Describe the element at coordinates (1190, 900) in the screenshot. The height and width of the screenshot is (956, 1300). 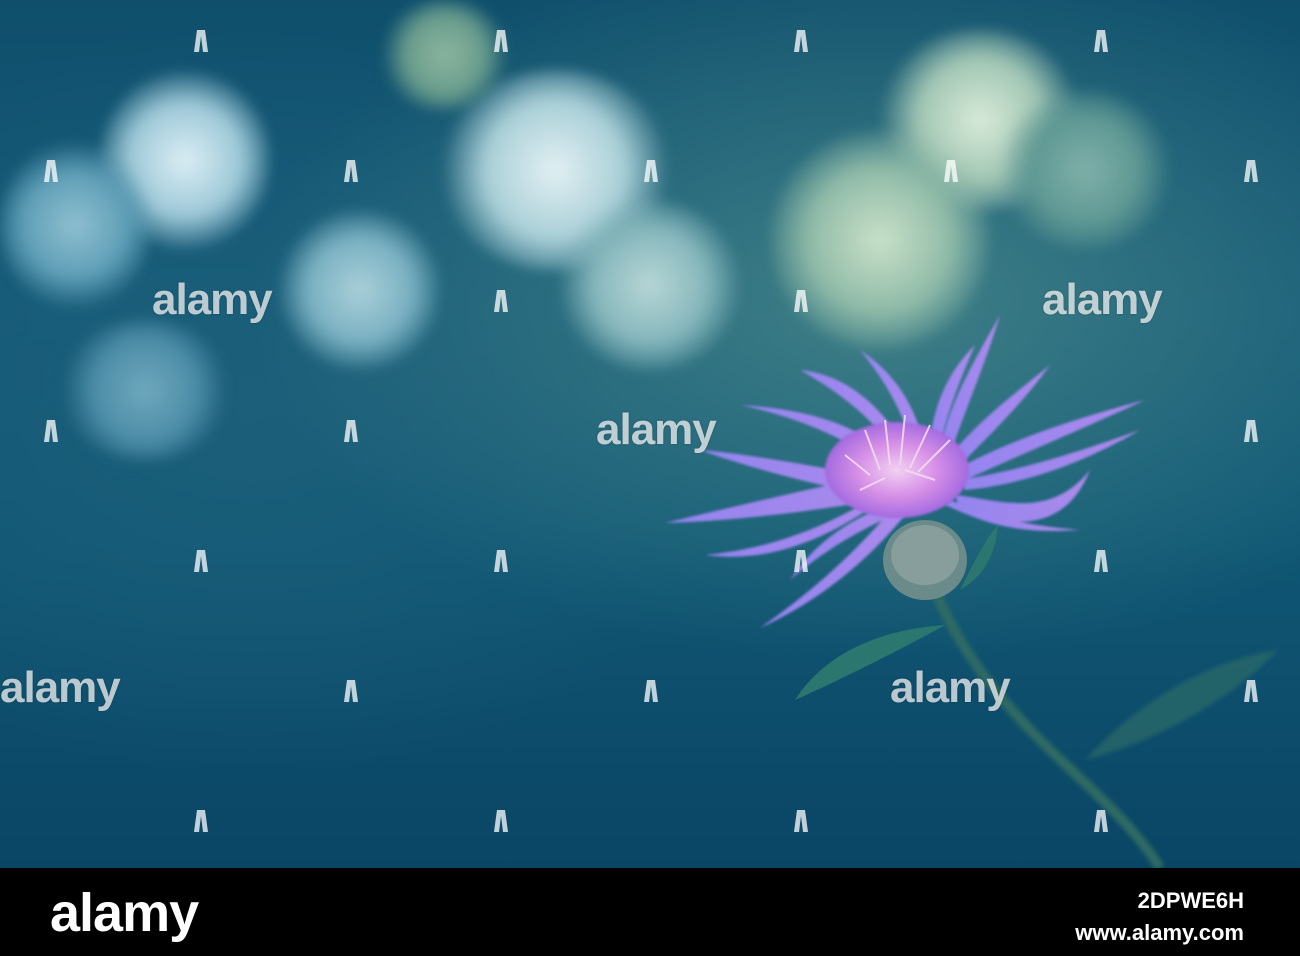
I see `image-id: 2DPWE6H` at that location.